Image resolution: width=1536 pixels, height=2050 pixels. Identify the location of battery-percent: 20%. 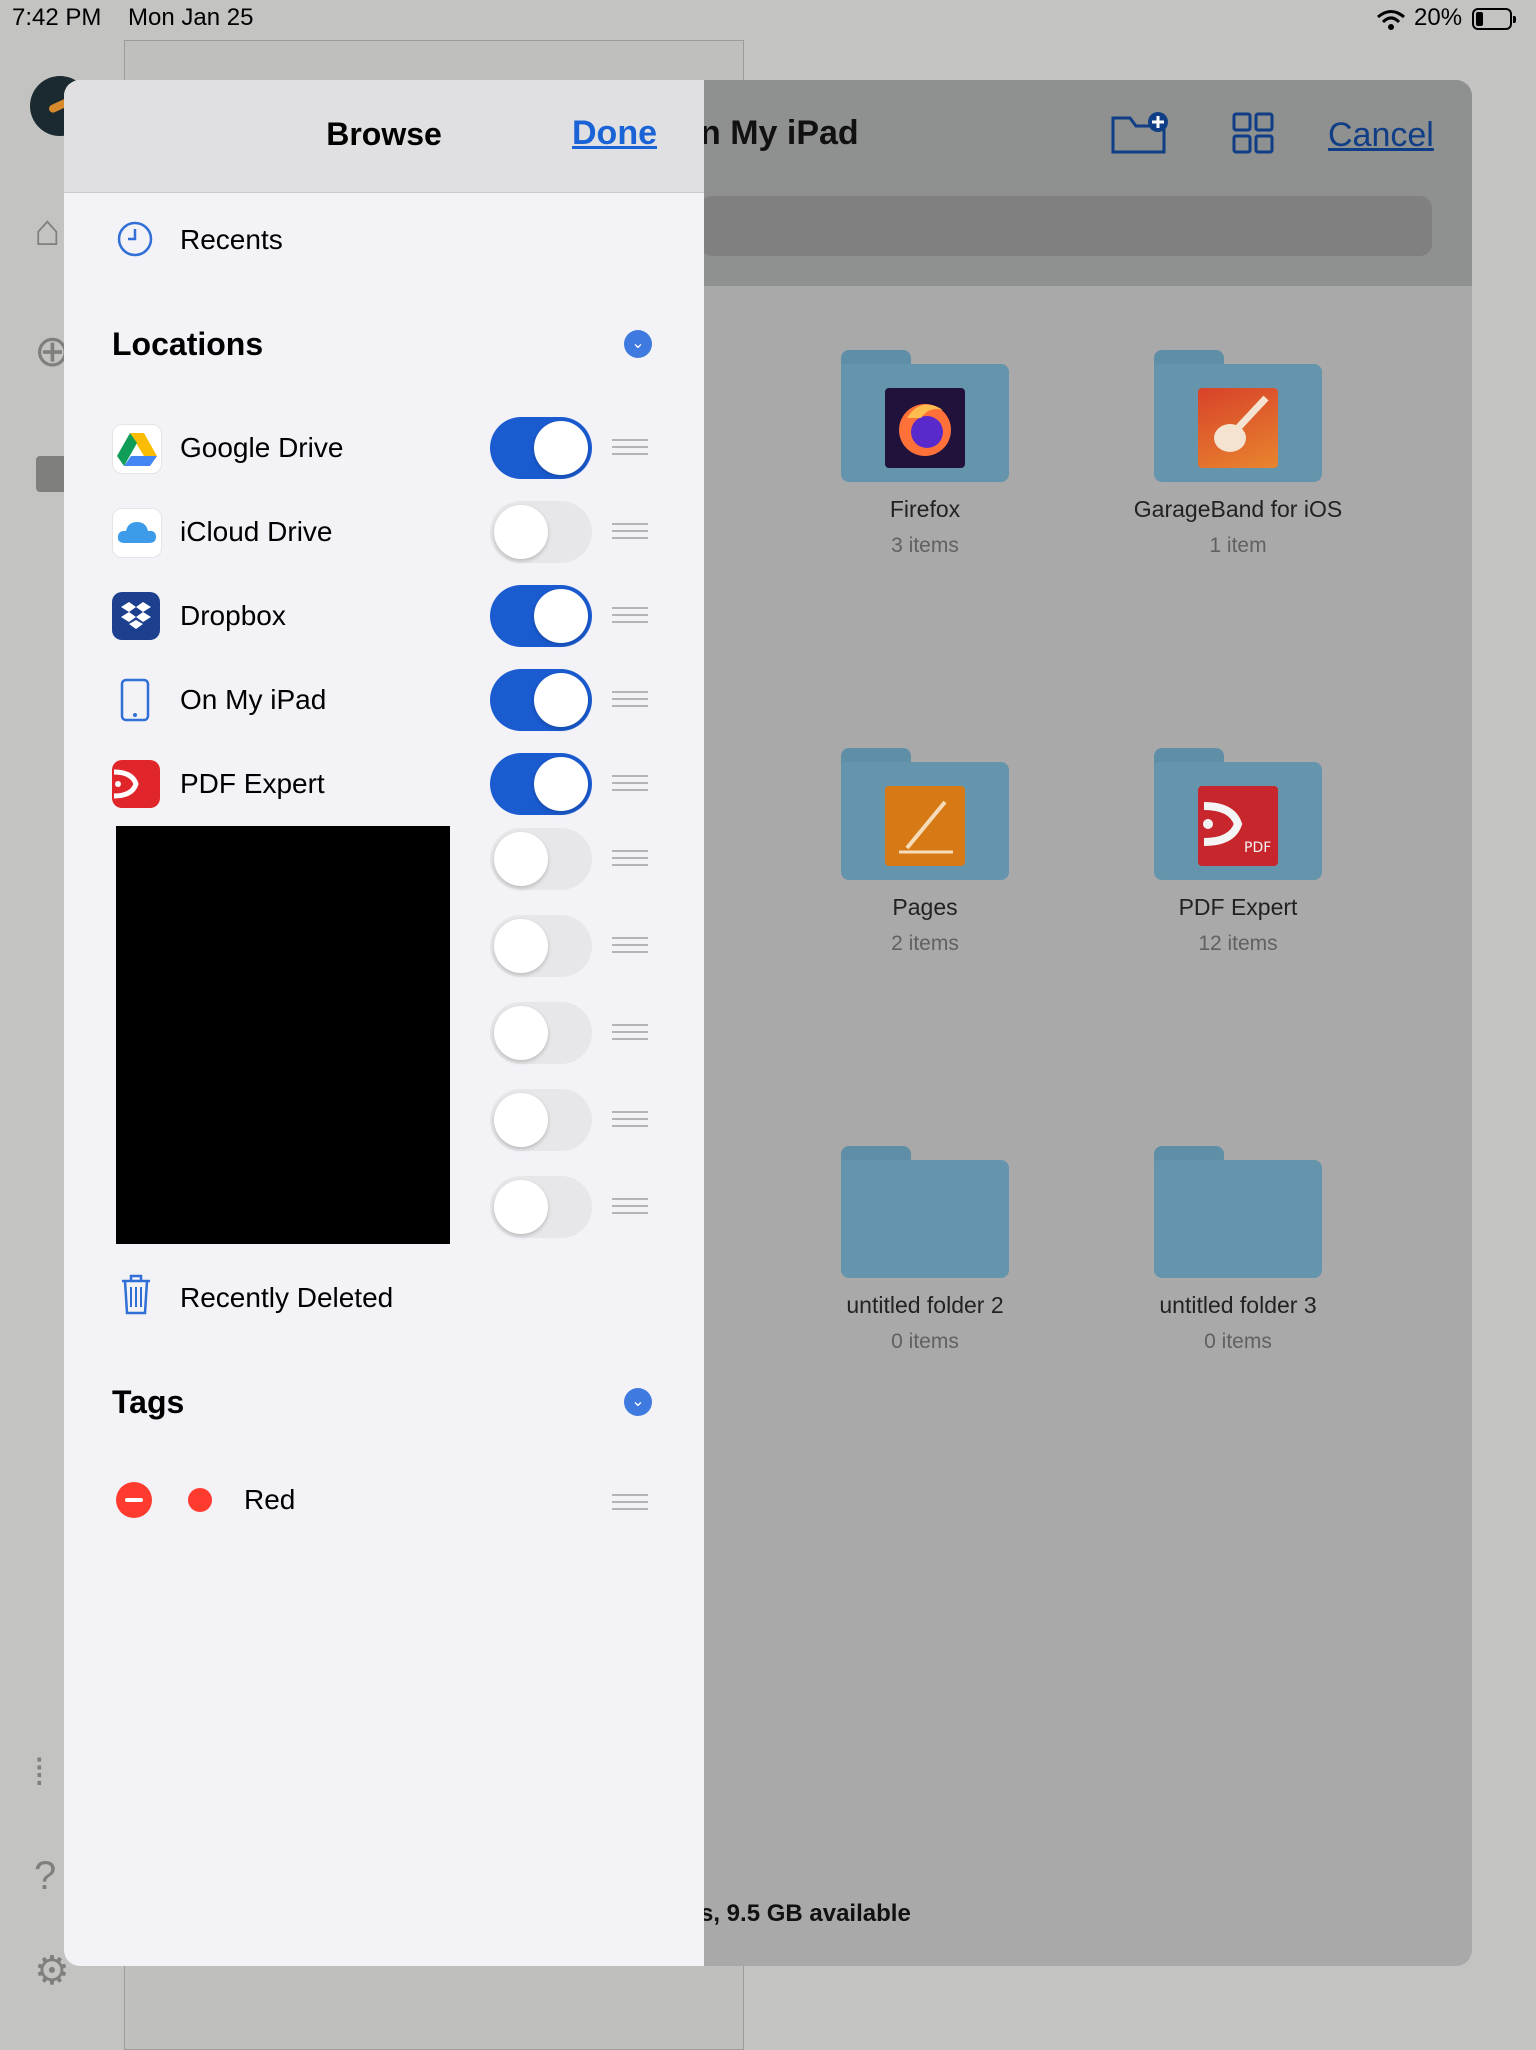
(1438, 17).